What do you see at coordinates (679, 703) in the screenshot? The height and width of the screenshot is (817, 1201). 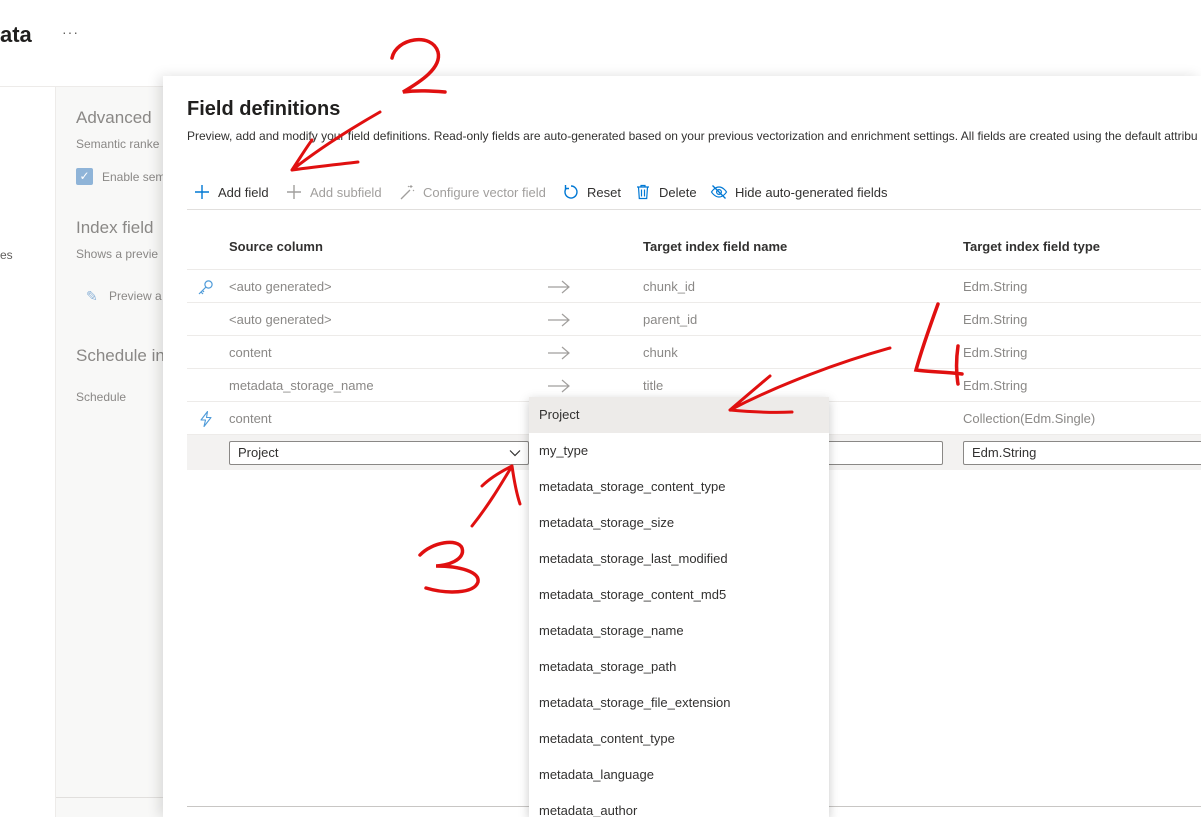 I see `dropdown-option: metadata_storage_file_extension` at bounding box center [679, 703].